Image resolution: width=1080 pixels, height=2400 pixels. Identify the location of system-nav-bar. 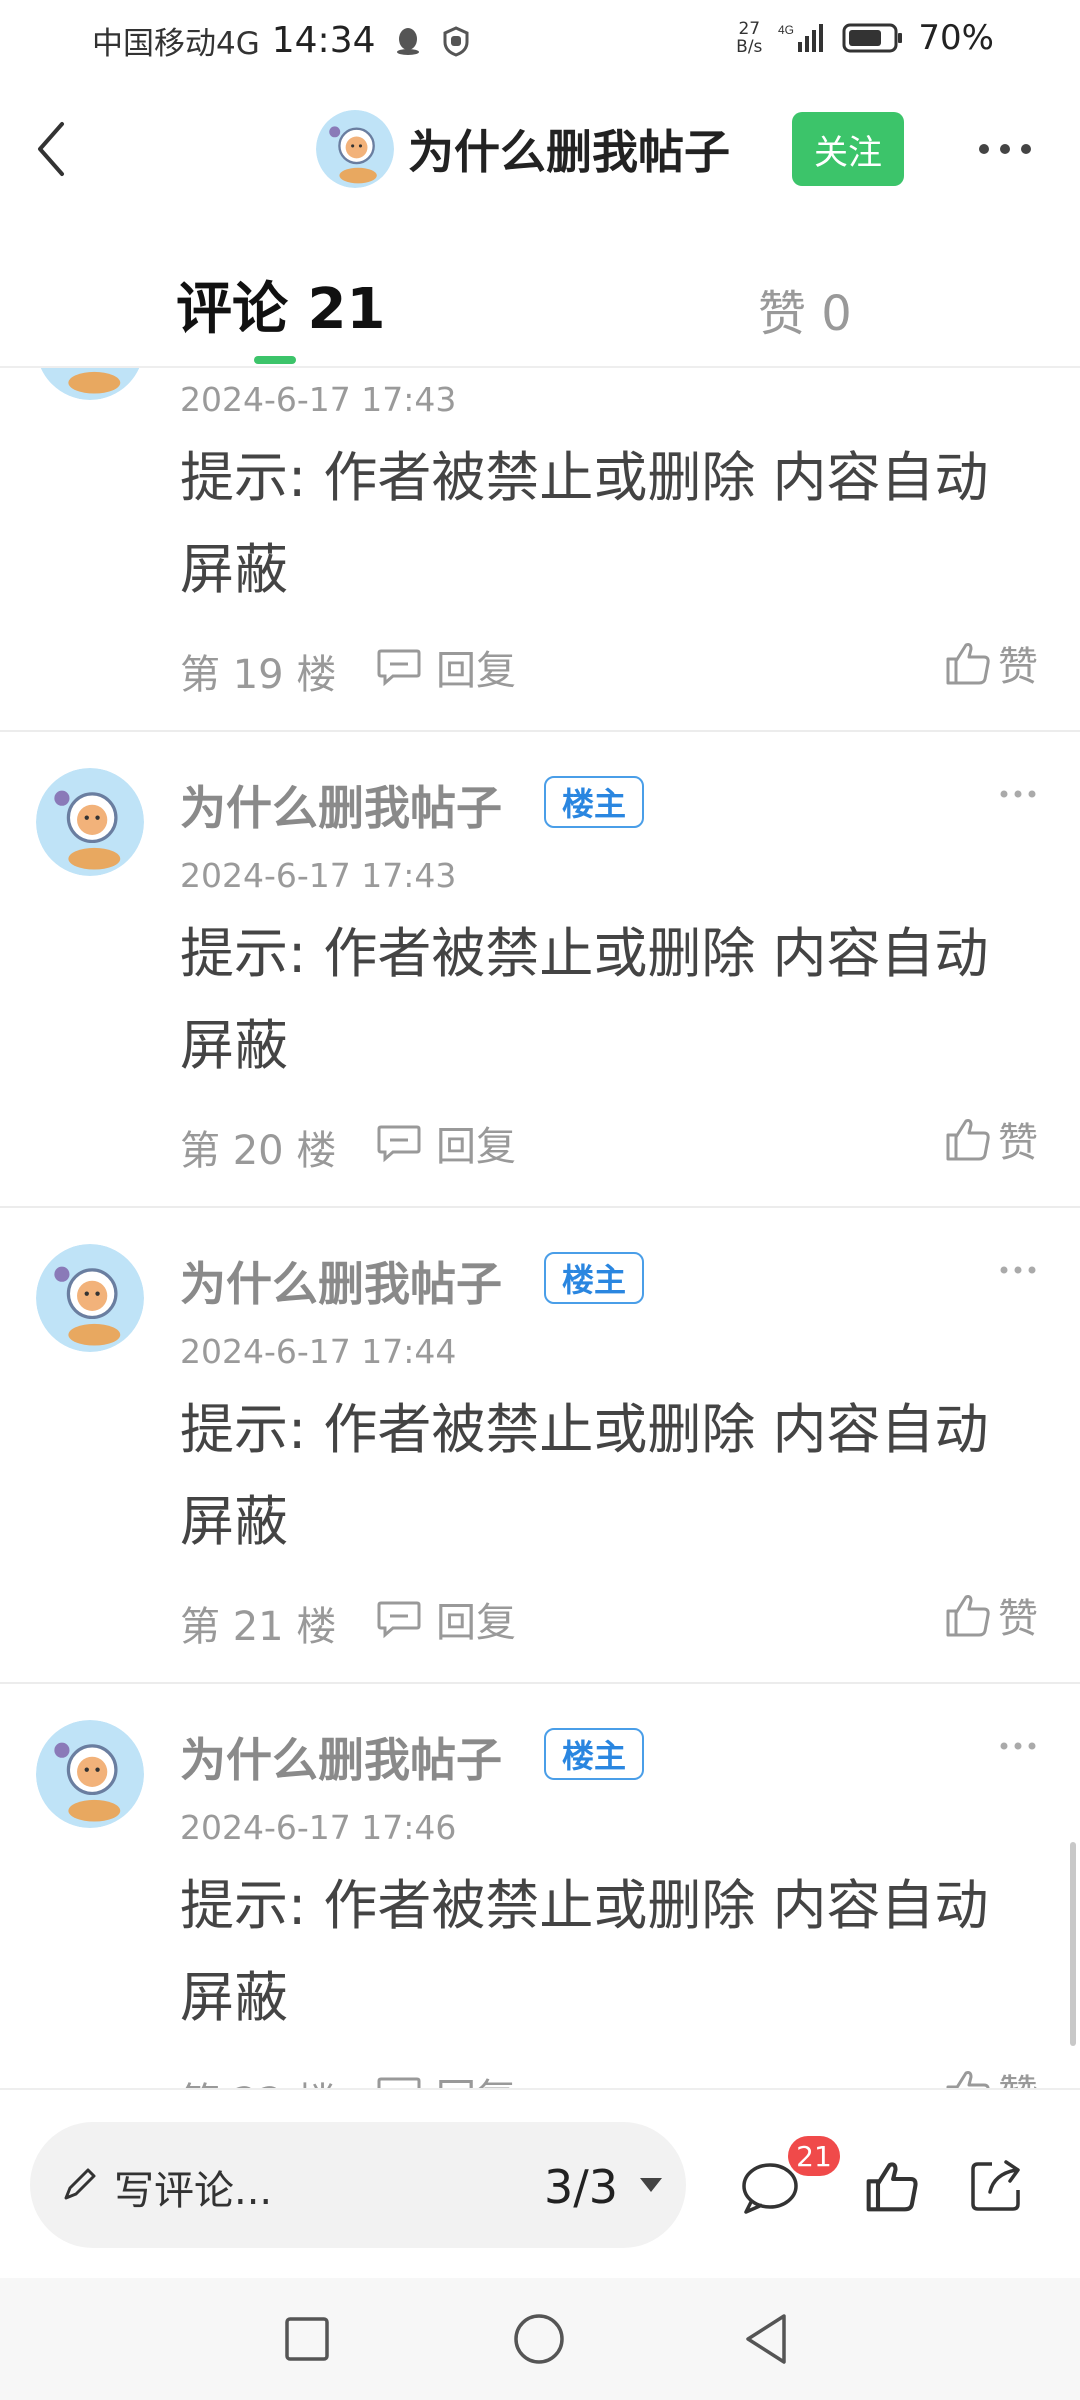
(540, 2339).